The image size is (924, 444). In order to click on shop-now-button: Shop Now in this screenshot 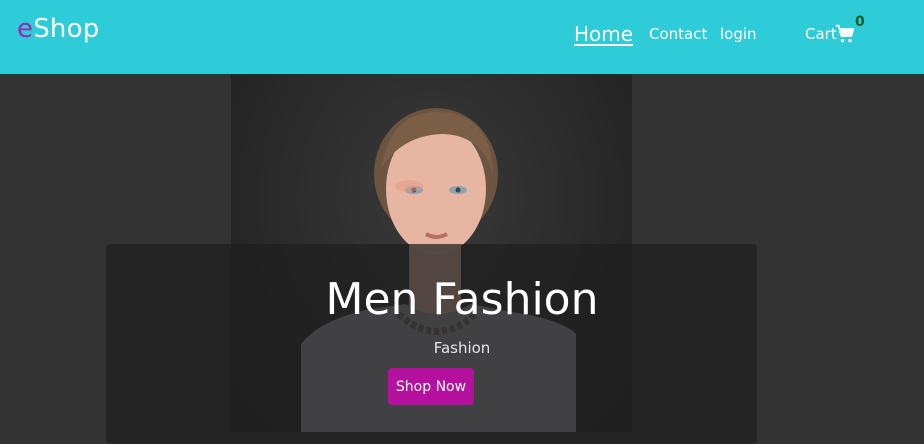, I will do `click(431, 386)`.